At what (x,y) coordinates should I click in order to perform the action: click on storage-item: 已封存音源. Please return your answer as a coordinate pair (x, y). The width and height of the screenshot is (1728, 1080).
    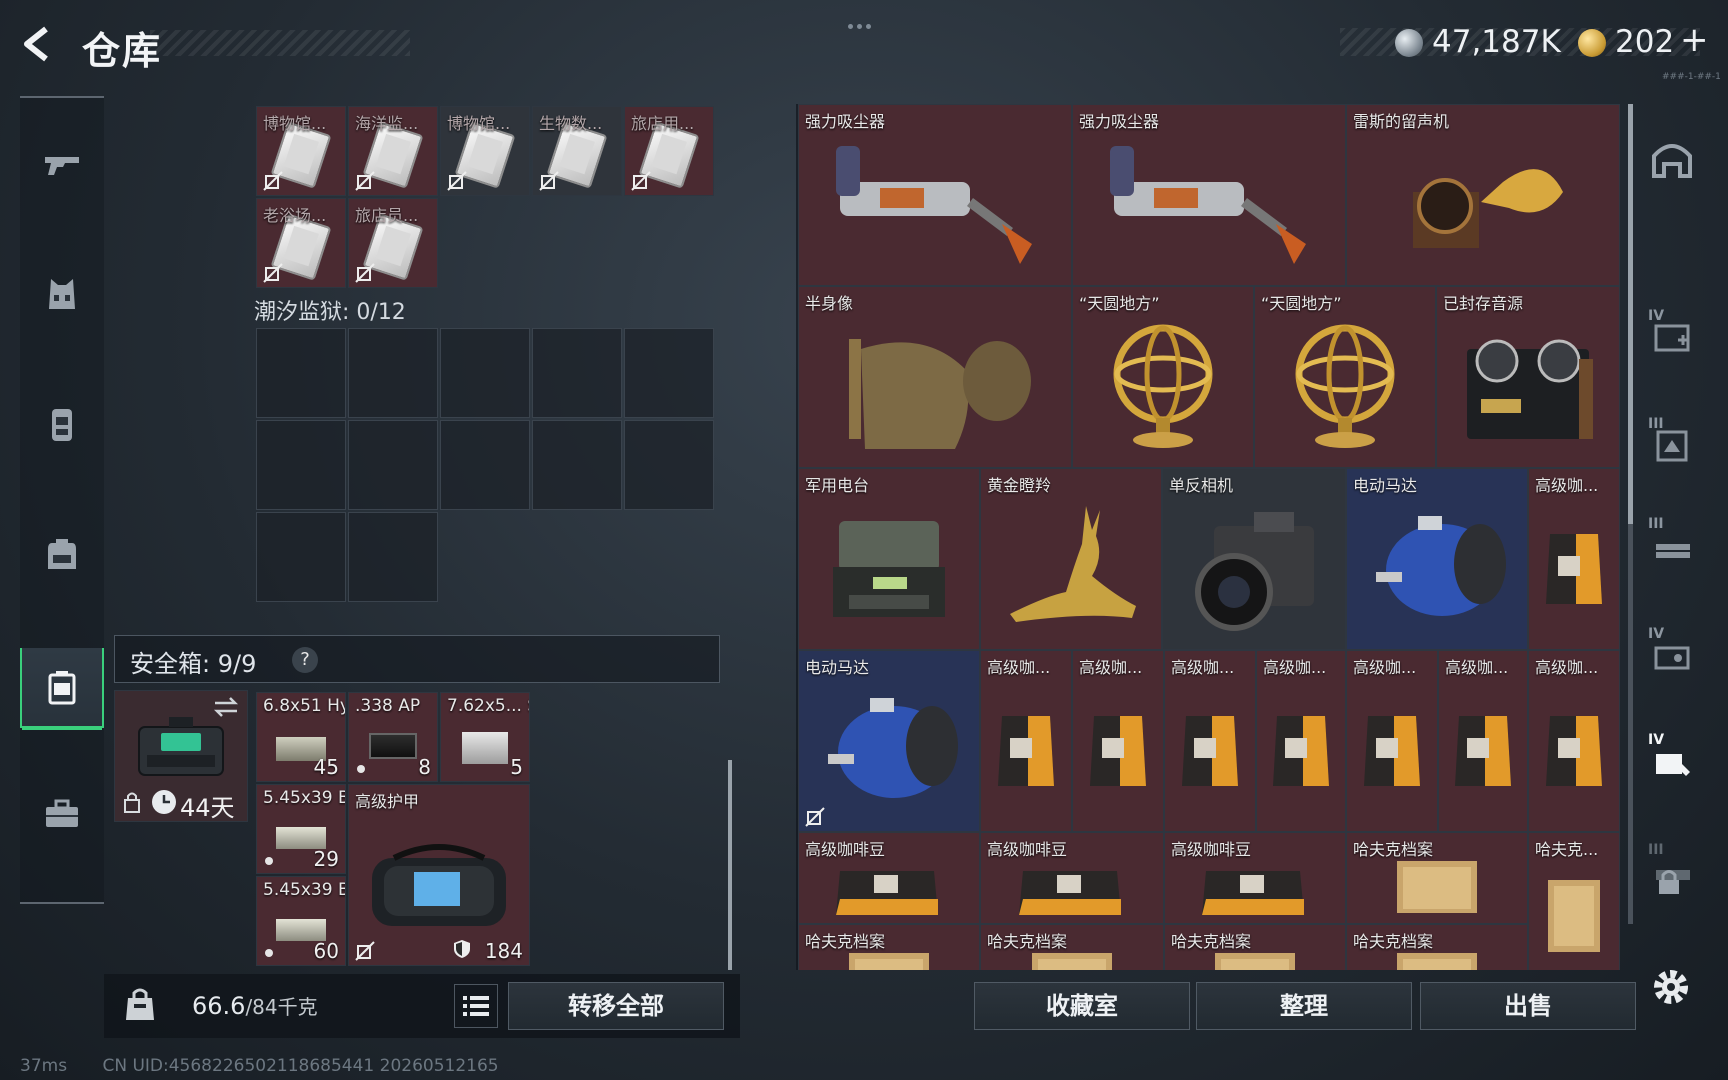
    Looking at the image, I should click on (1528, 377).